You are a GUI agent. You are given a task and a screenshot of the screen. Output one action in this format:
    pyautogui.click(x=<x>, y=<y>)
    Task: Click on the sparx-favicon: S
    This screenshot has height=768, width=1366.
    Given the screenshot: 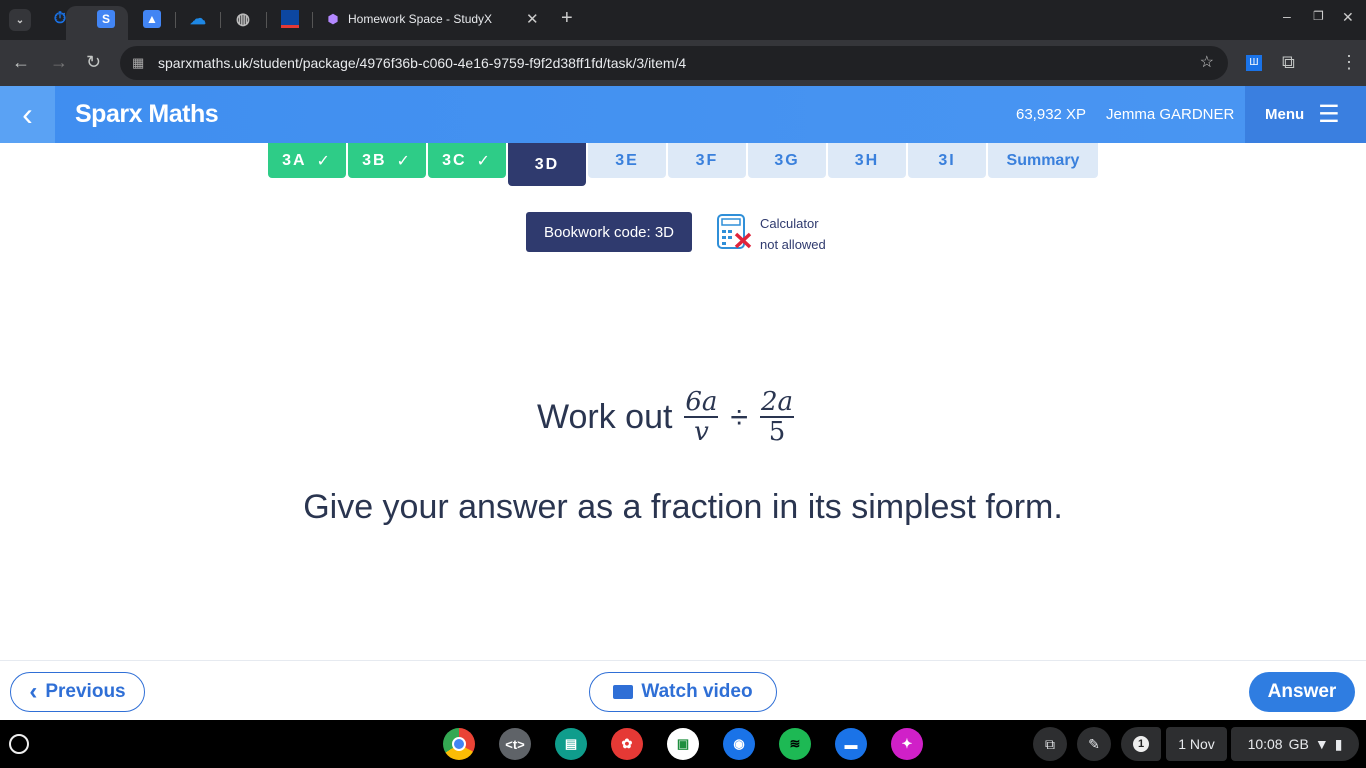 What is the action you would take?
    pyautogui.click(x=106, y=19)
    